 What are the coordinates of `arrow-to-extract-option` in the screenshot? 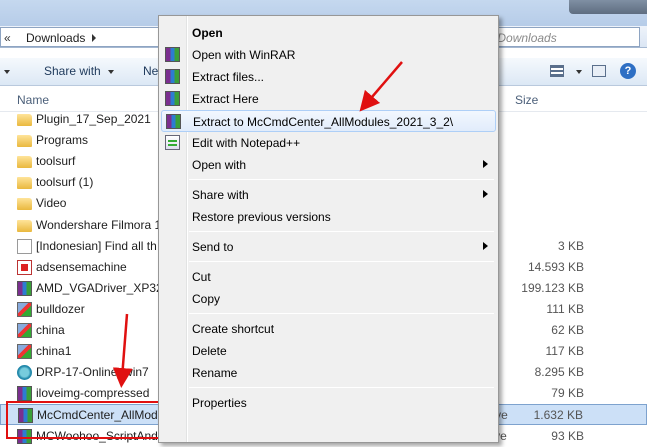 It's located at (381, 86).